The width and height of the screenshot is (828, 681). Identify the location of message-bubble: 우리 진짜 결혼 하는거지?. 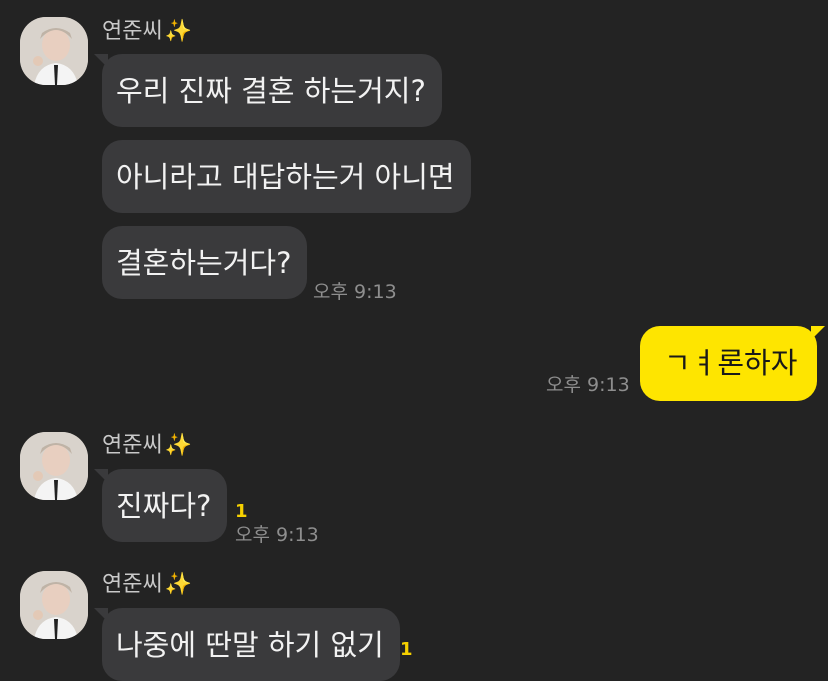
(268, 90).